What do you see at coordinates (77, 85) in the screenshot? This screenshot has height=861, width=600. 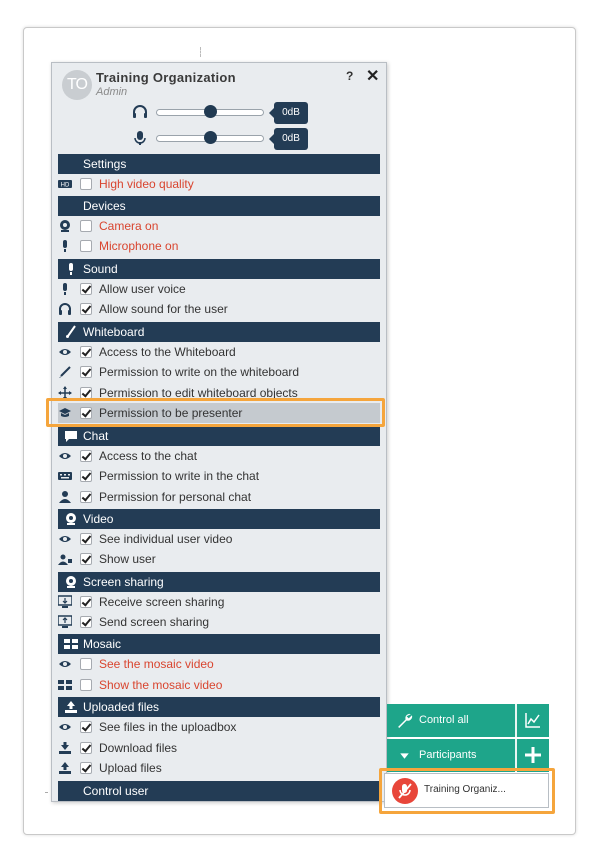 I see `avatar: TO` at bounding box center [77, 85].